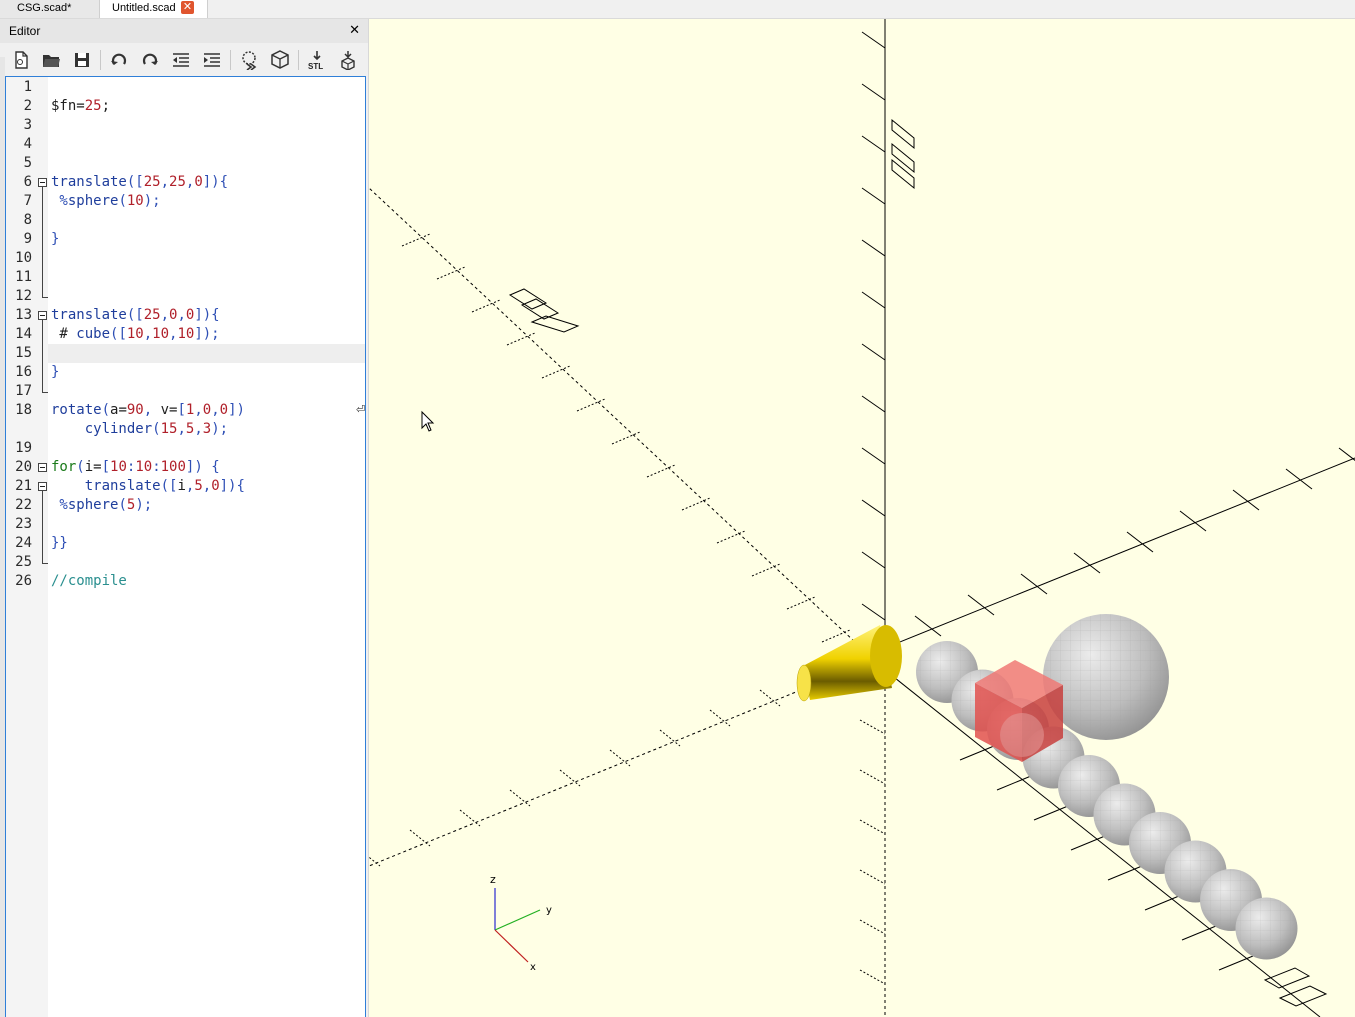 This screenshot has width=1355, height=1017. Describe the element at coordinates (44, 8) in the screenshot. I see `tab-label: CSG.scad*` at that location.